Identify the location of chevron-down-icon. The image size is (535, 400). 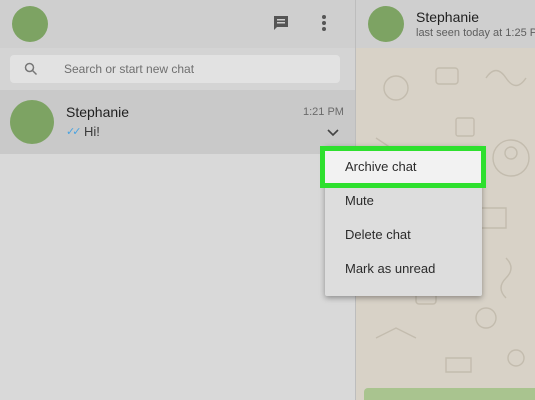
(333, 132).